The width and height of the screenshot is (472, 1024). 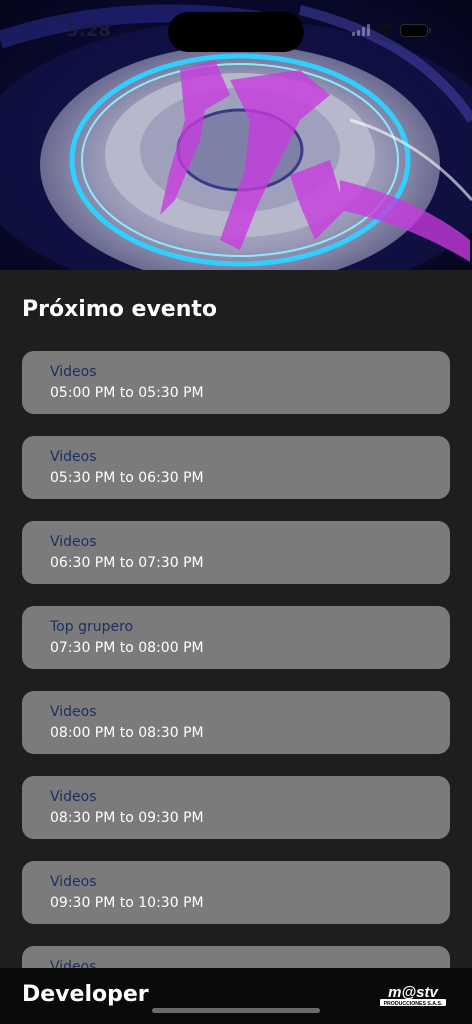 I want to click on status-bar: 5:28, so click(x=236, y=27).